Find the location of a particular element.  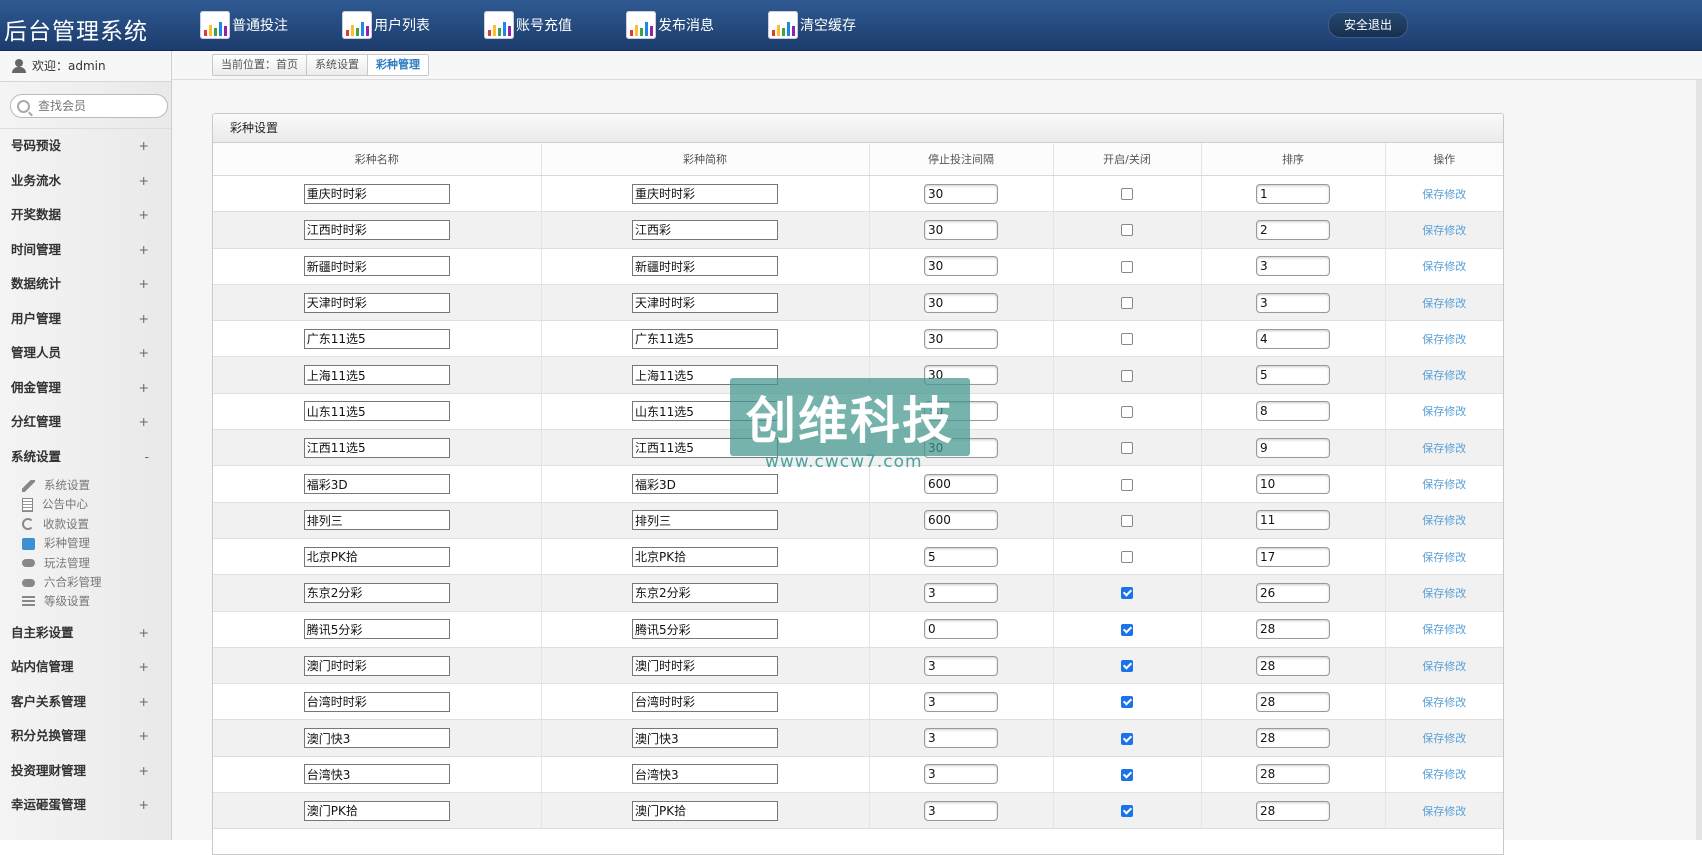

sidebar-item-system-settings: 系统设置 - is located at coordinates (85, 457).